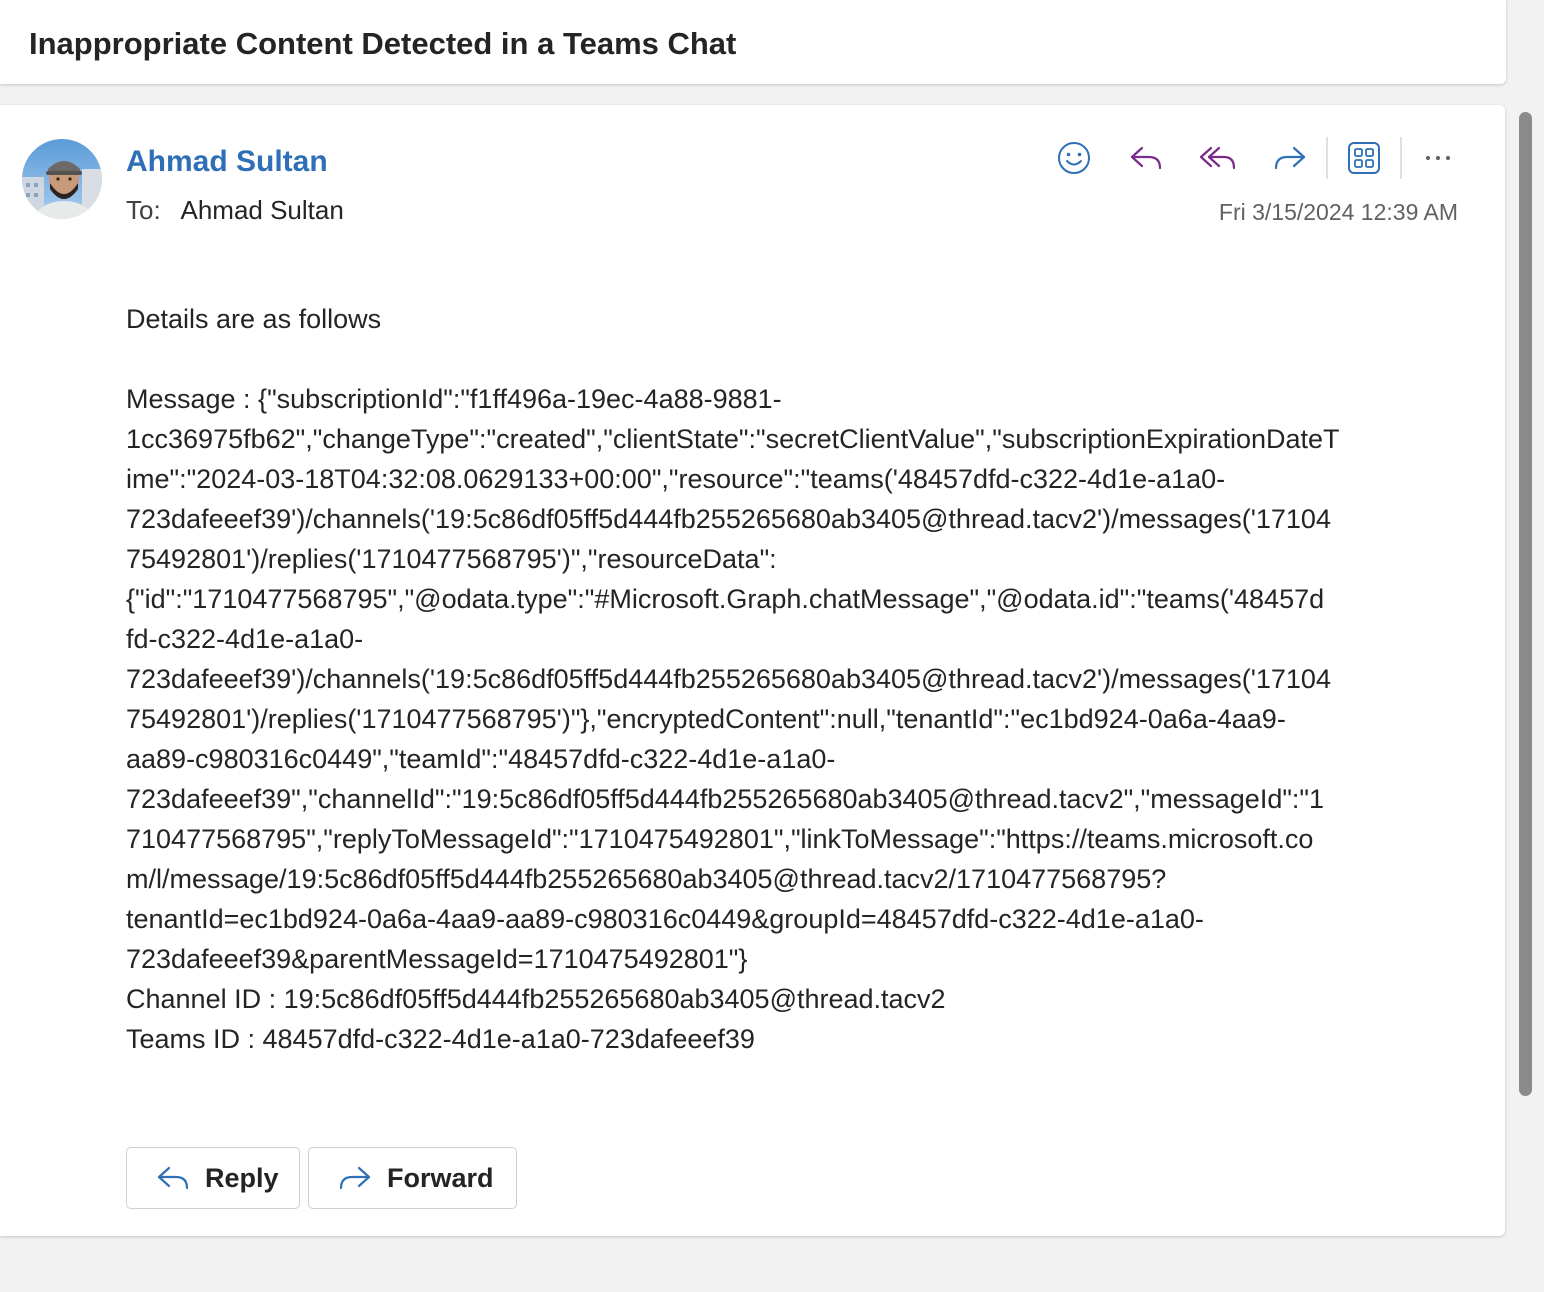 The image size is (1544, 1292). I want to click on scrollbar-thumb, so click(1525, 604).